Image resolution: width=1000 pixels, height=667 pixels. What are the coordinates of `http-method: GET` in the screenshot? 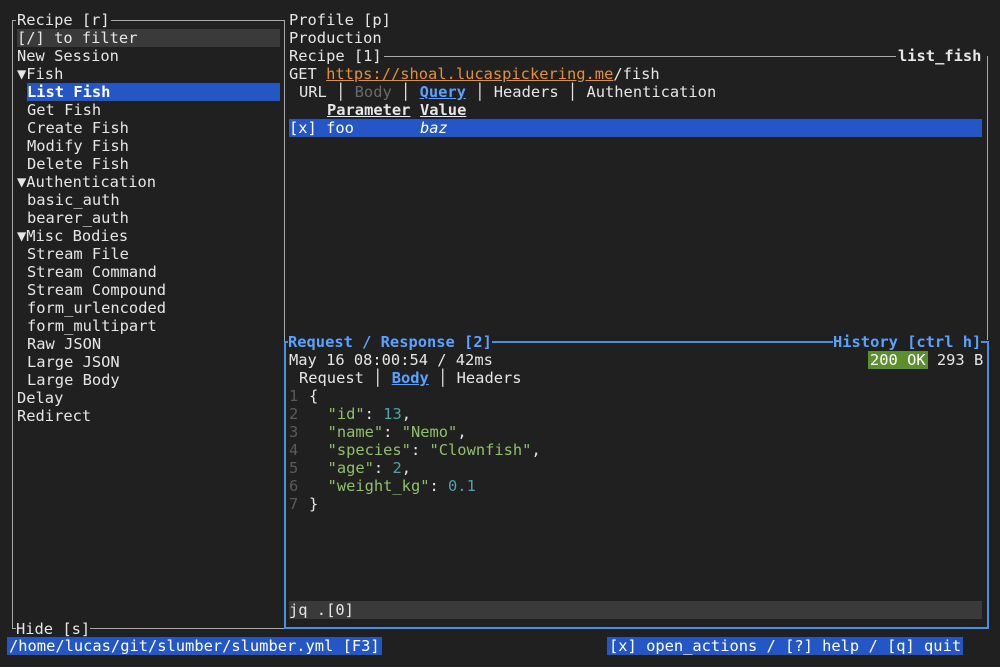 It's located at (303, 74).